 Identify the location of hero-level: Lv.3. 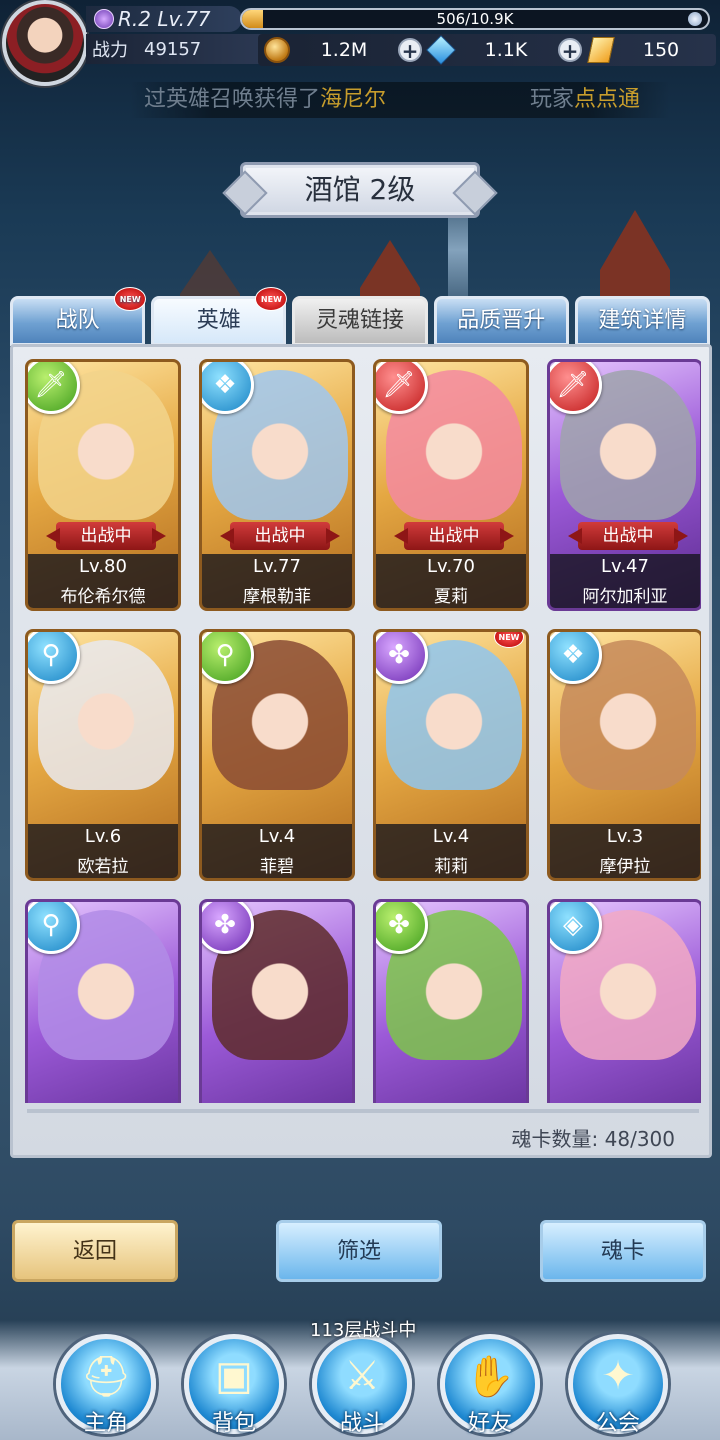
(625, 836).